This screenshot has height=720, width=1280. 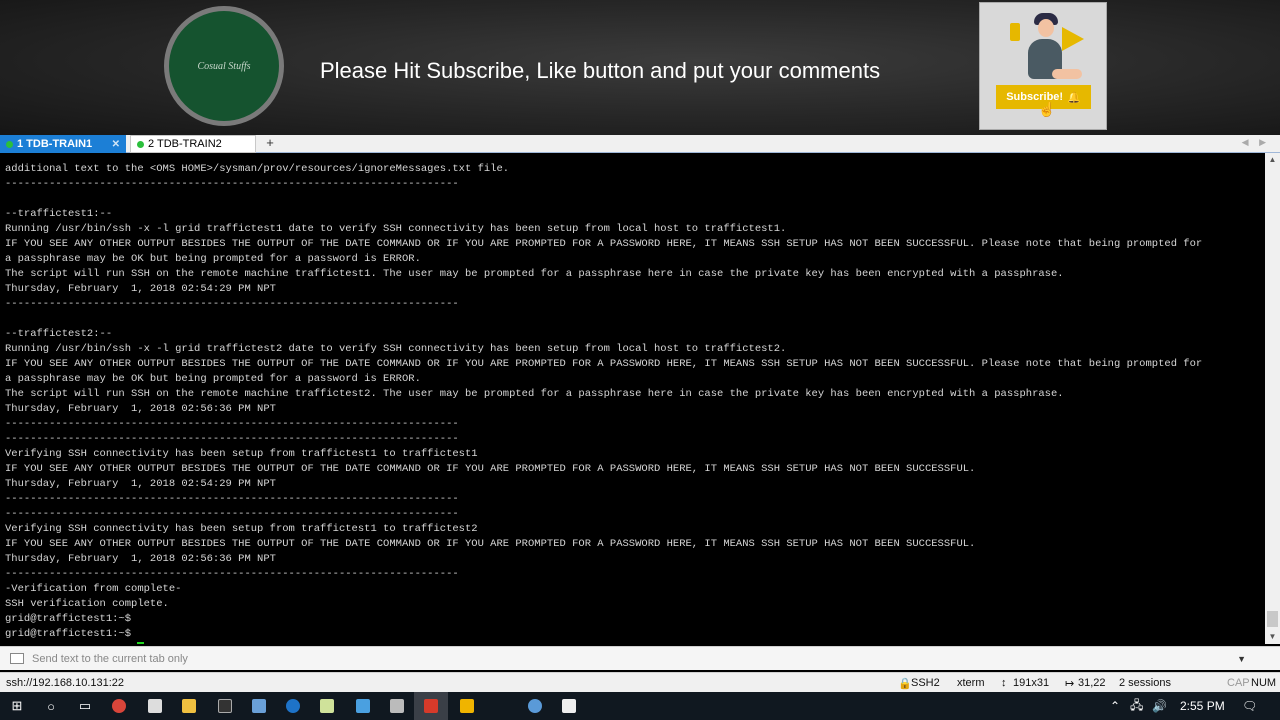 I want to click on resize-icon: ↕, so click(x=1004, y=683).